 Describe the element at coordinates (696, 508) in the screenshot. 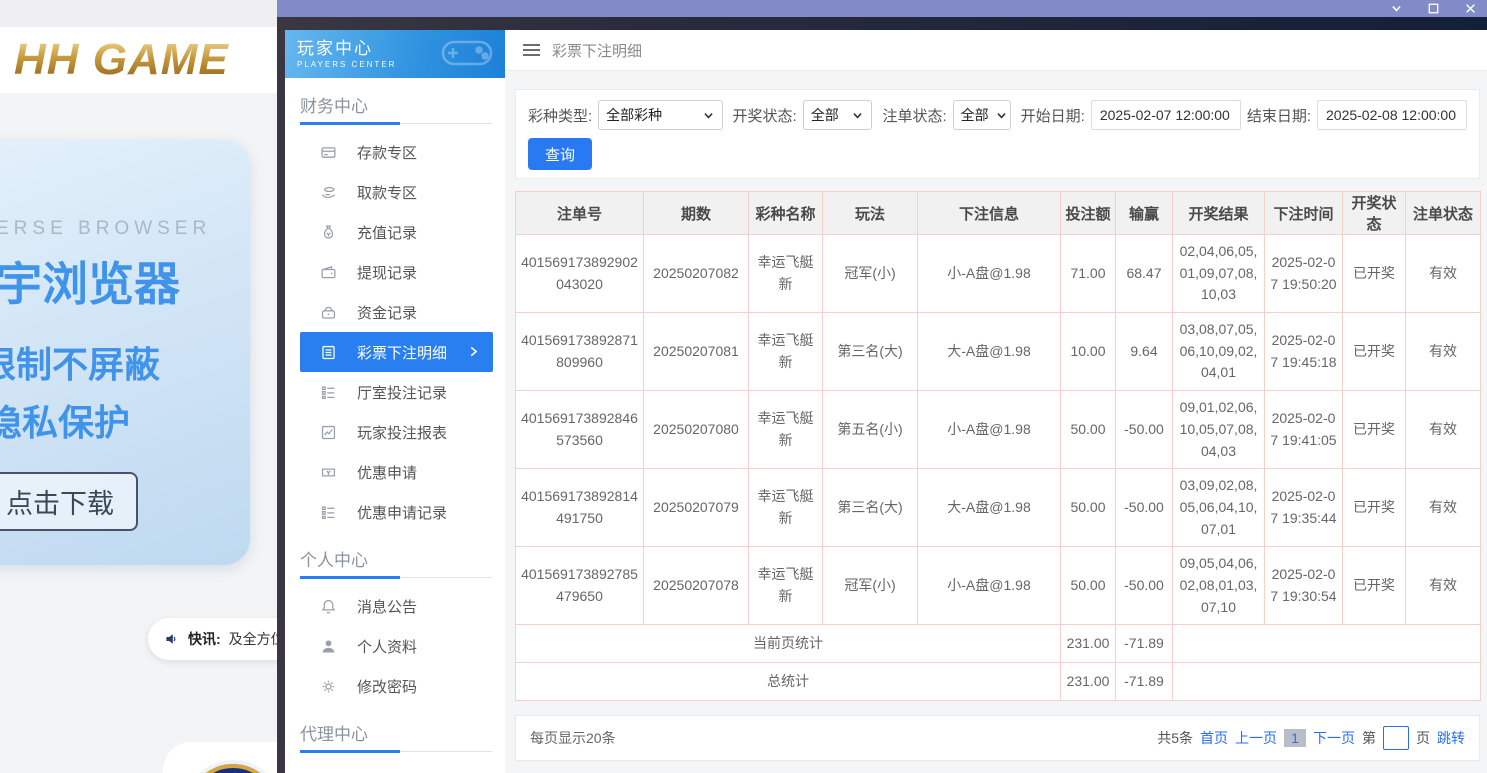

I see `table-cell: 20250207079` at that location.